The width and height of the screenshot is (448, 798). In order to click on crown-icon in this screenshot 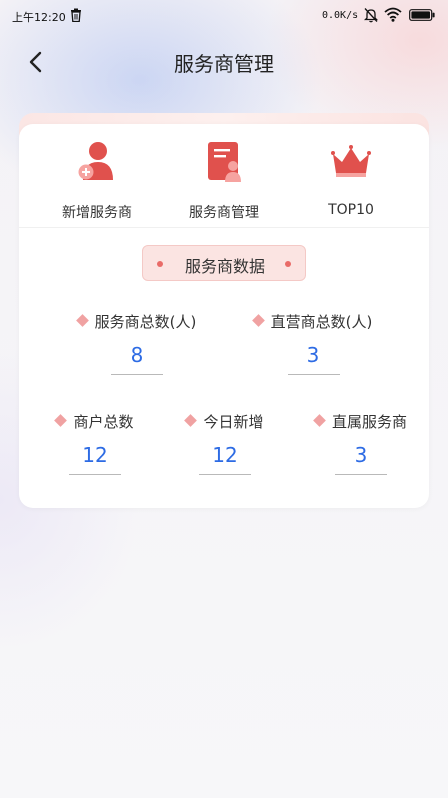, I will do `click(351, 161)`.